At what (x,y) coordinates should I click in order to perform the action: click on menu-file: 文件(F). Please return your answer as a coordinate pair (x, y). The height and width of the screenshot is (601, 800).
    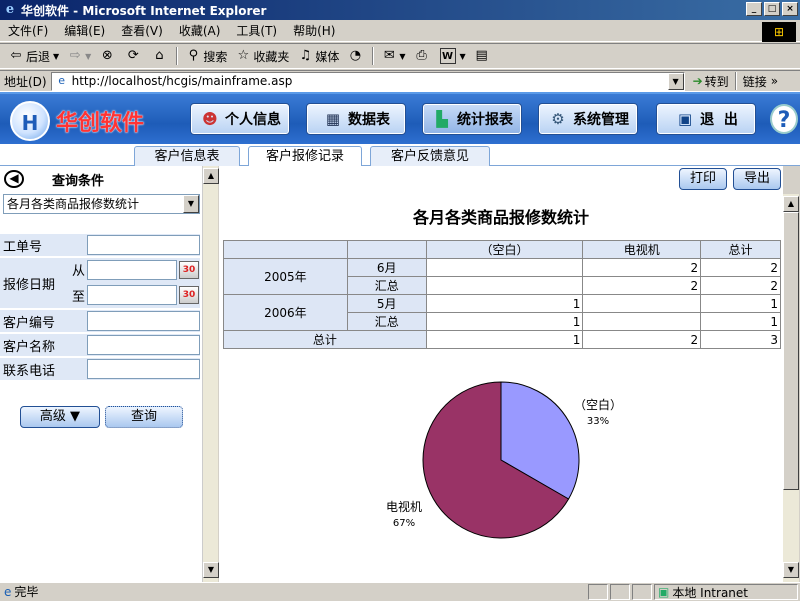
    Looking at the image, I should click on (28, 30).